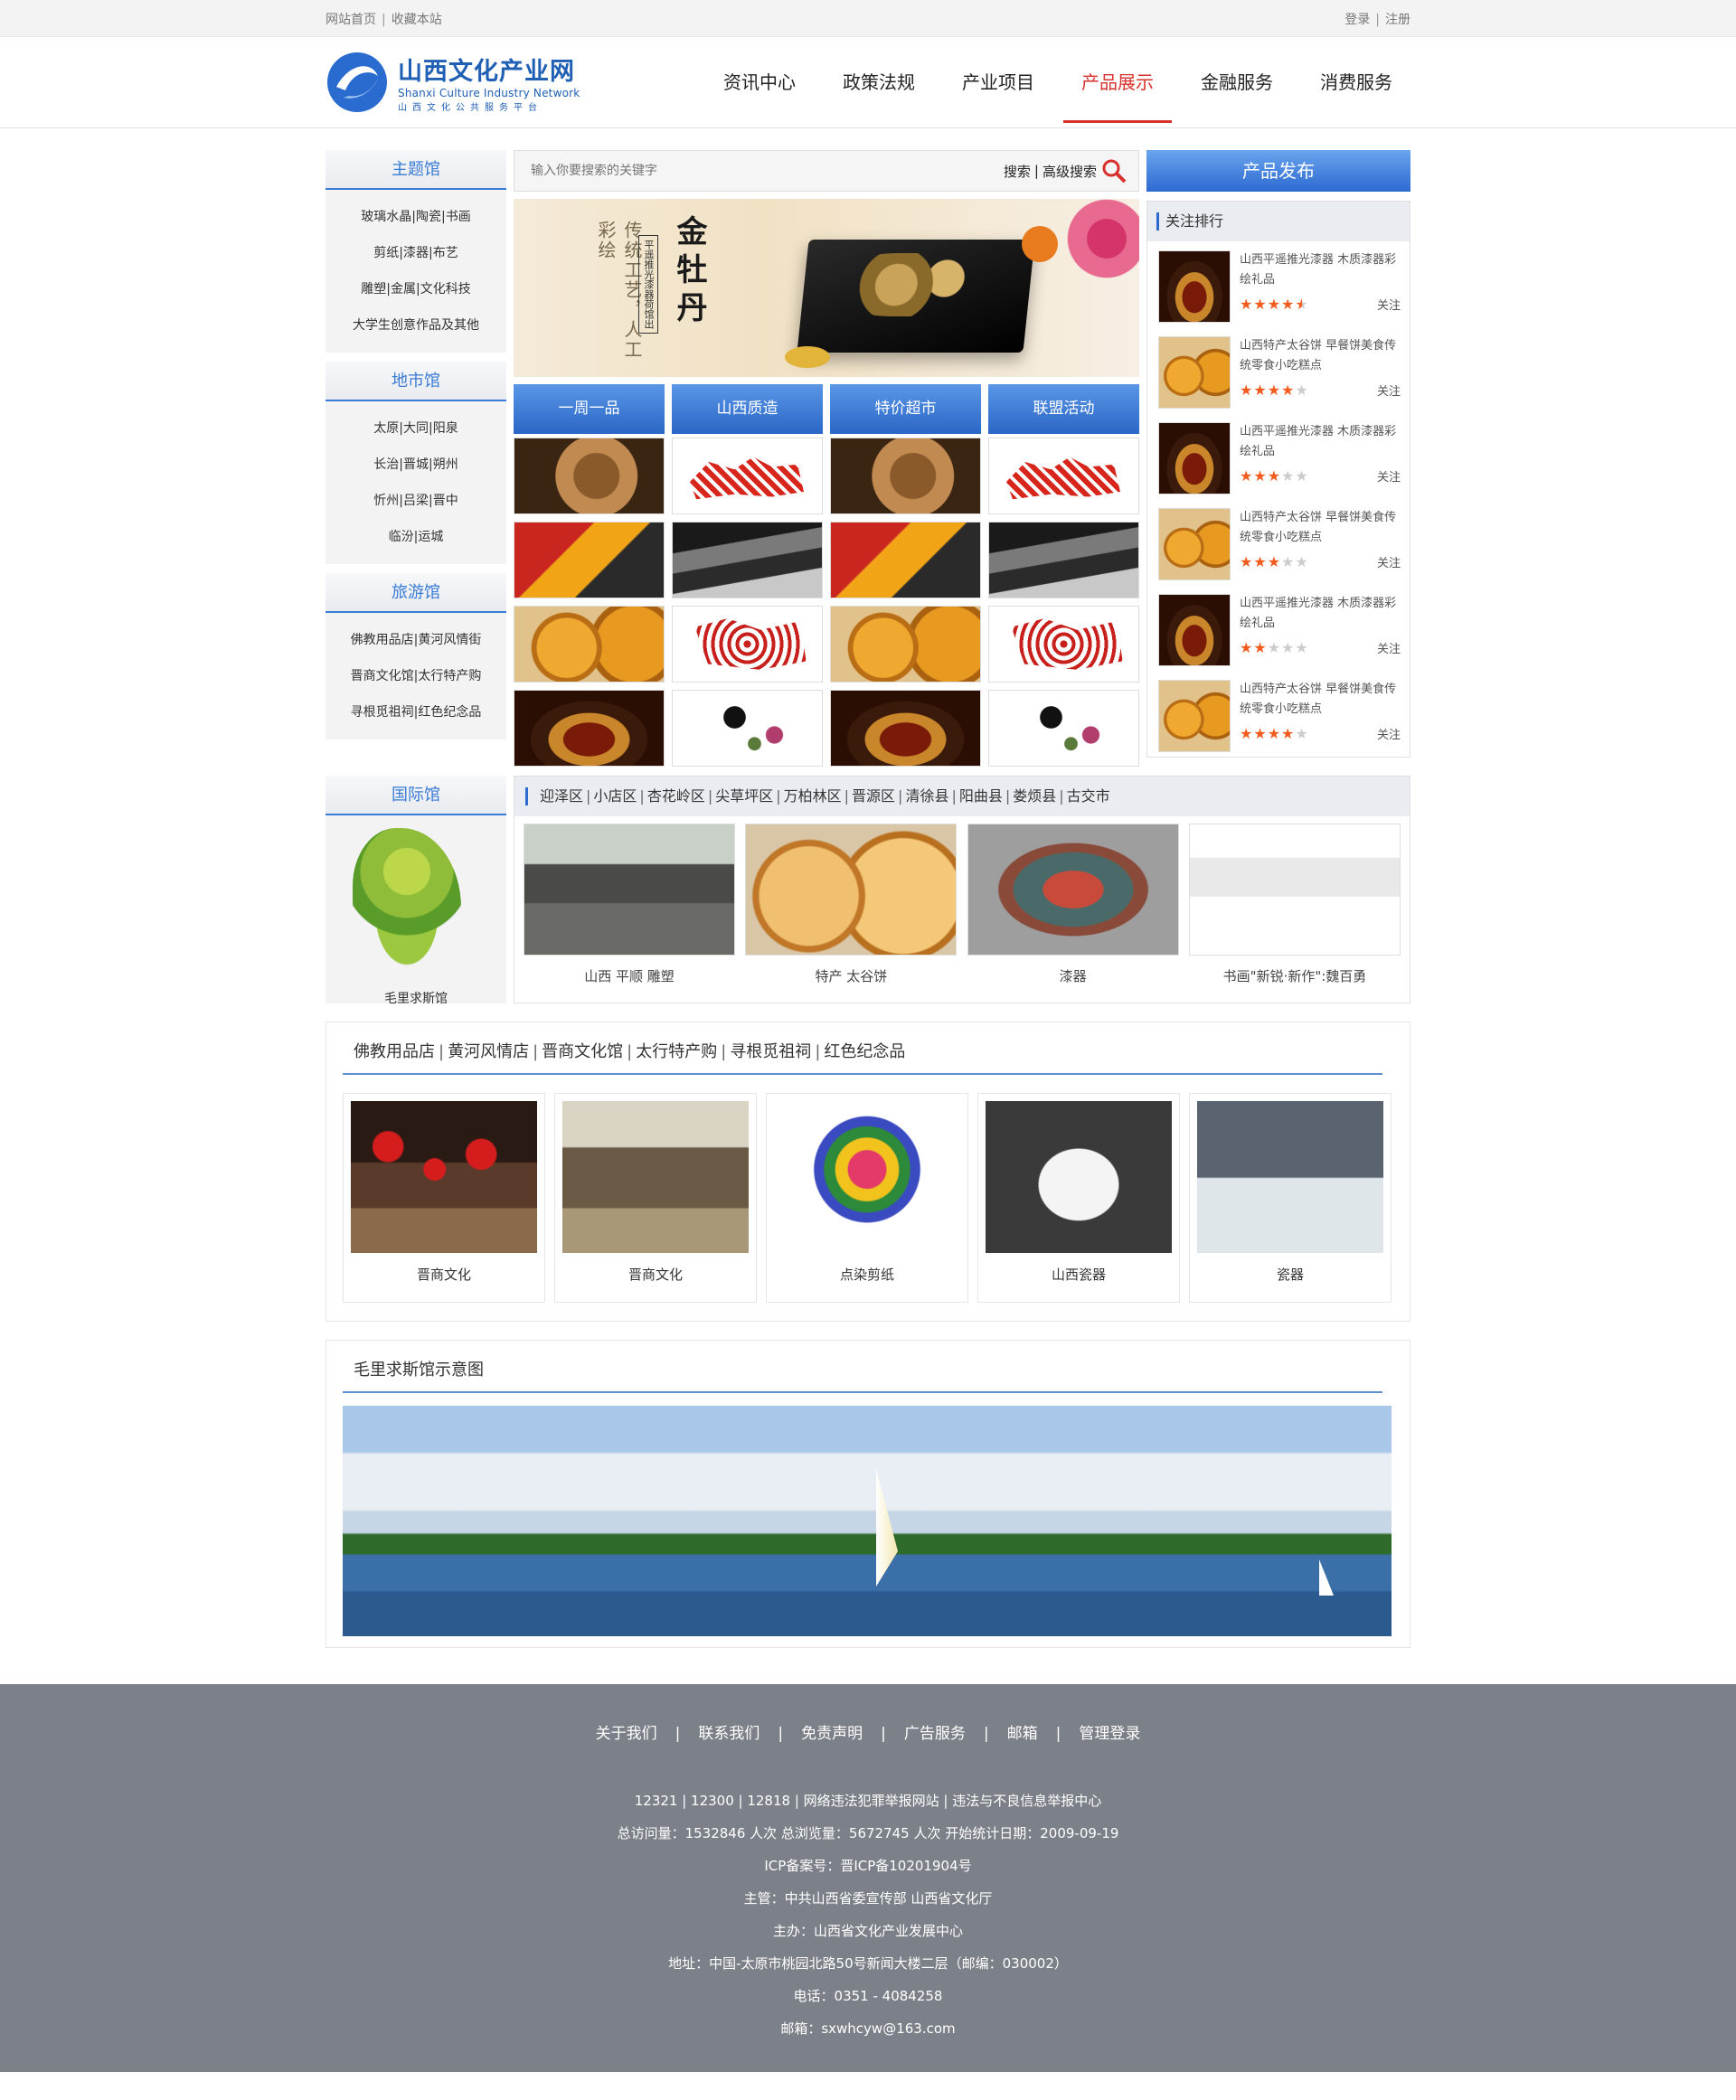 The image size is (1736, 2100). What do you see at coordinates (865, 1051) in the screenshot?
I see `tour-panel-link: 红色纪念品` at bounding box center [865, 1051].